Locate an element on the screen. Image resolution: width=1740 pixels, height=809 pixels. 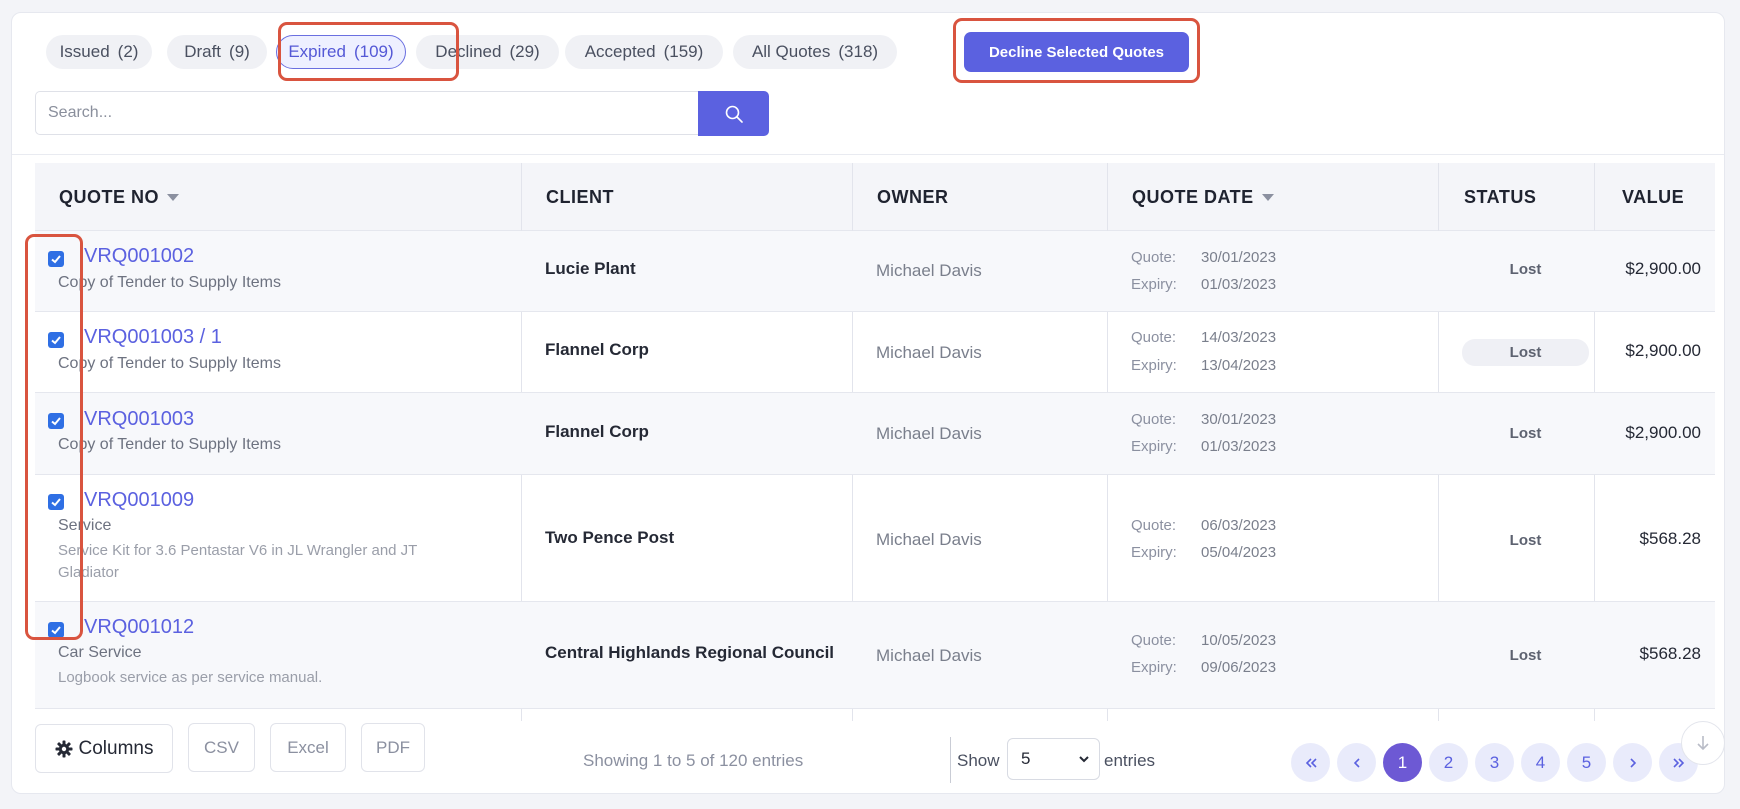
tab-all-quotes: All Quotes (318) is located at coordinates (815, 52).